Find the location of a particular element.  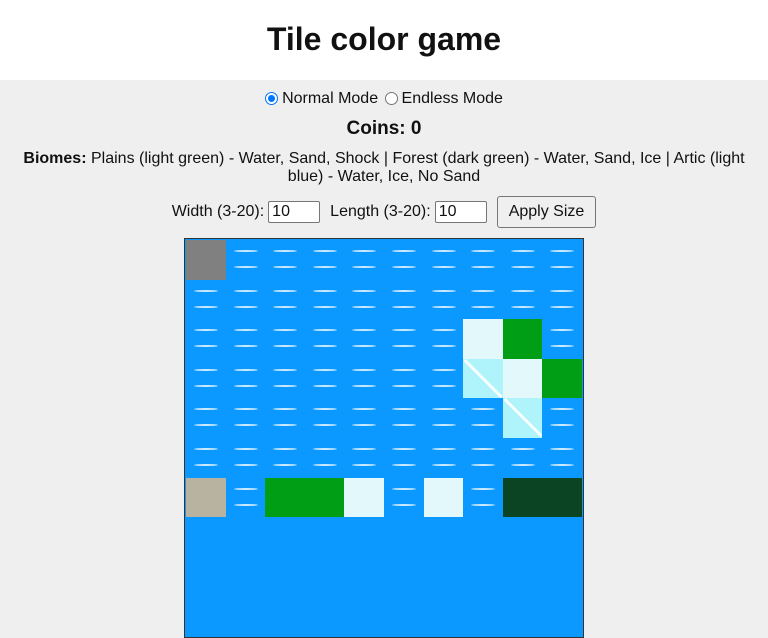

width-input: 10 is located at coordinates (294, 212).